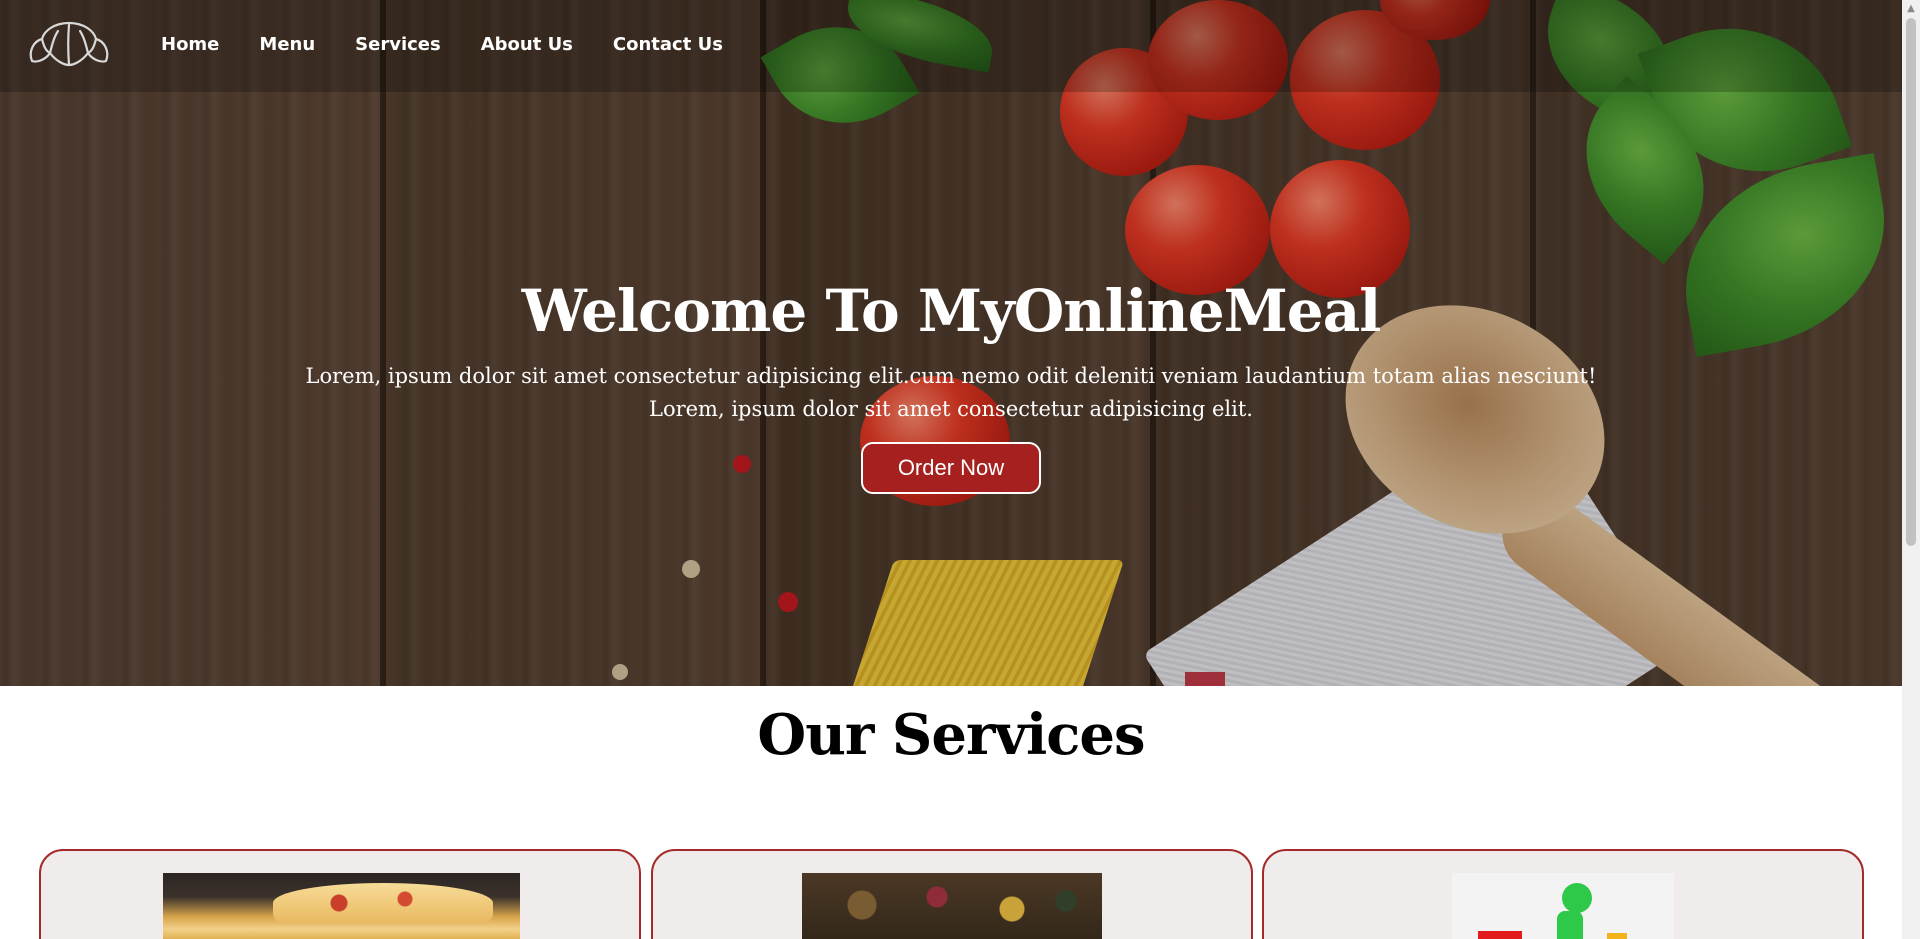  What do you see at coordinates (383, 903) in the screenshot?
I see `pizza-toppings` at bounding box center [383, 903].